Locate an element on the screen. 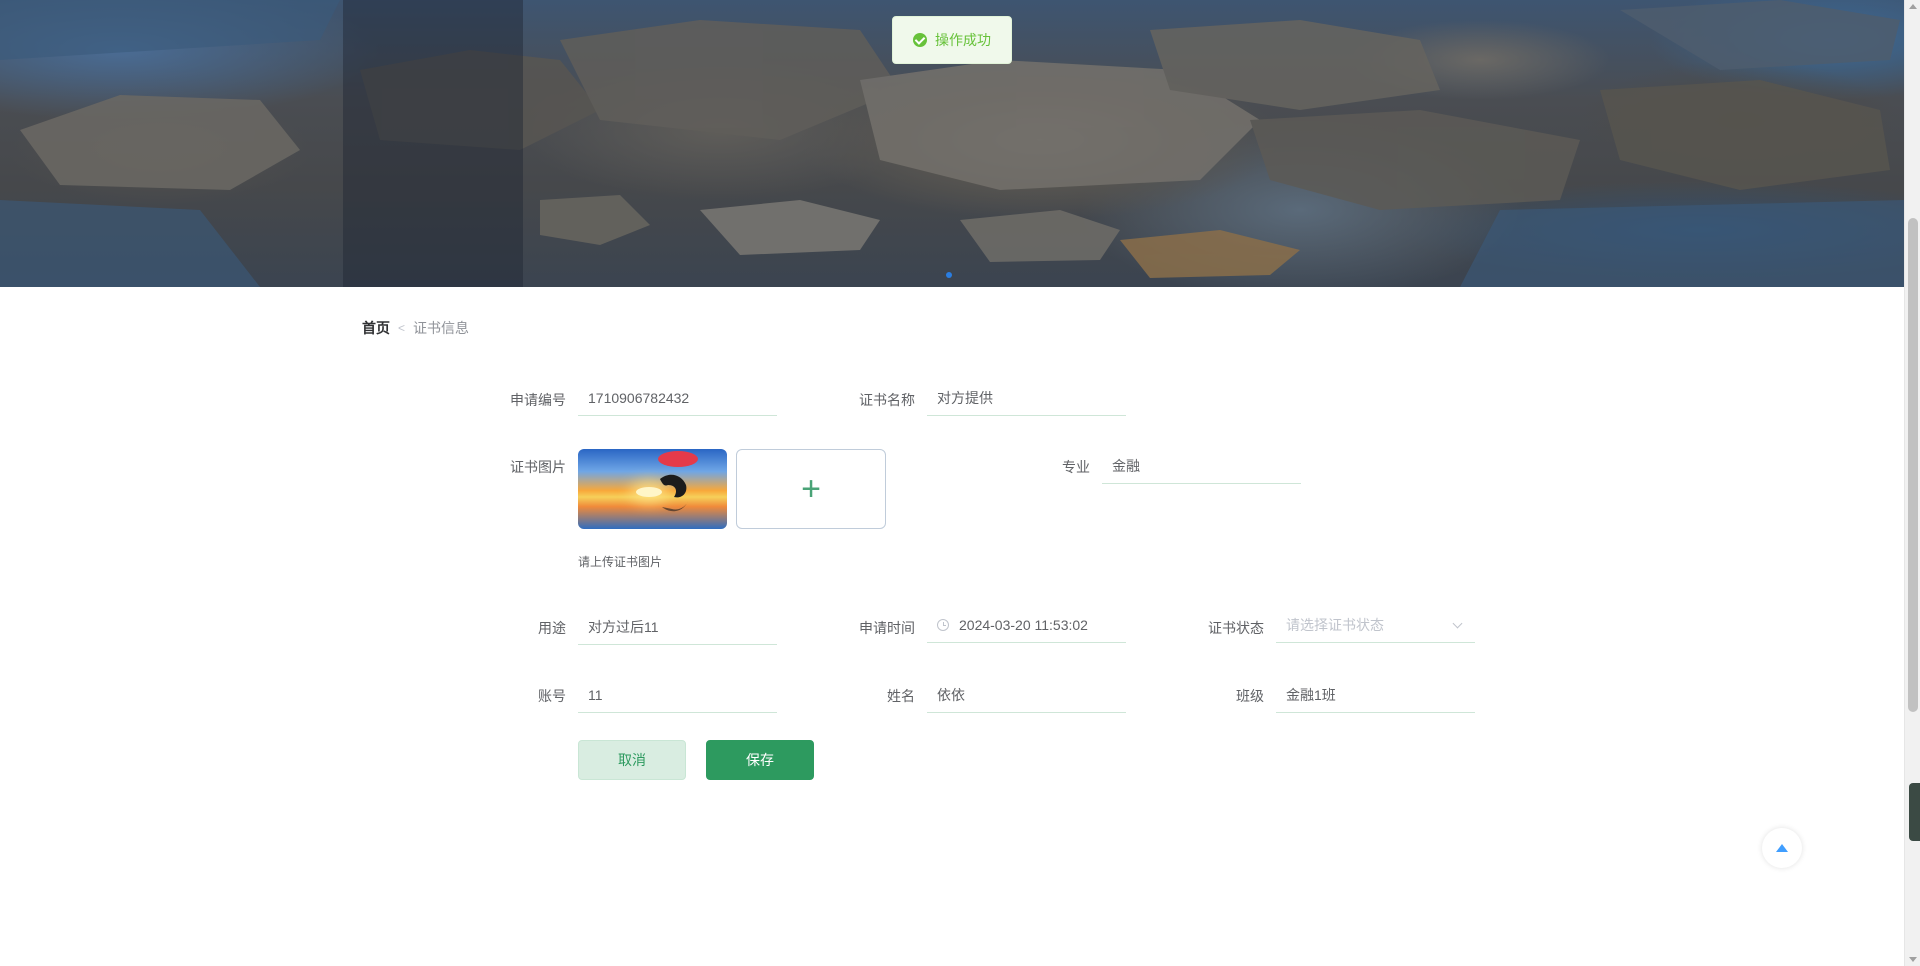 The width and height of the screenshot is (1920, 966). apply-time-value: 2024-03-20 11:53:02 is located at coordinates (1023, 624).